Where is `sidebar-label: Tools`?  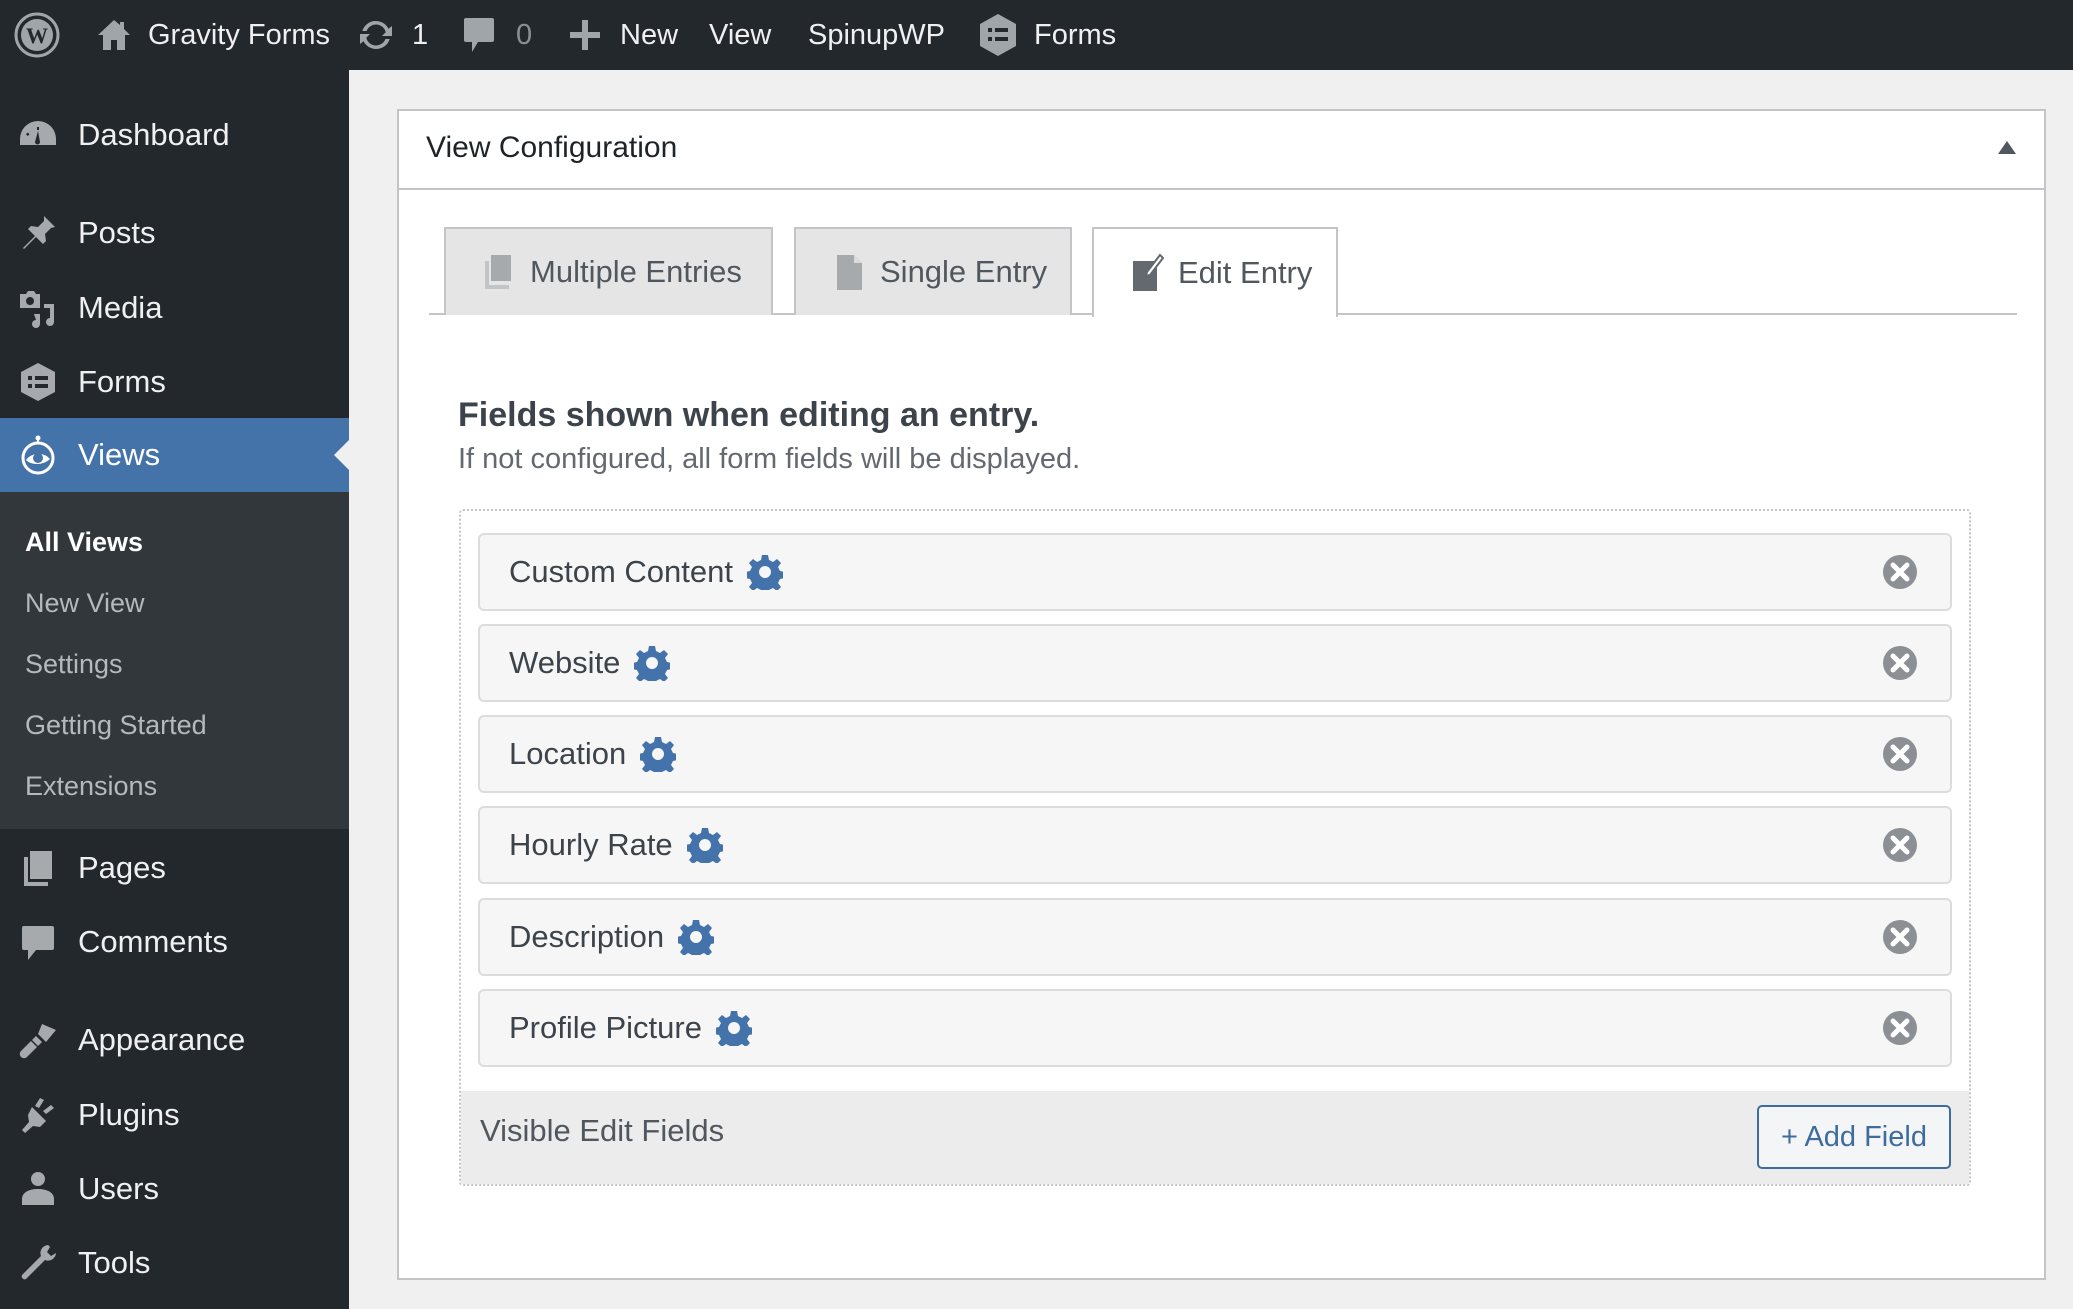 sidebar-label: Tools is located at coordinates (114, 1262).